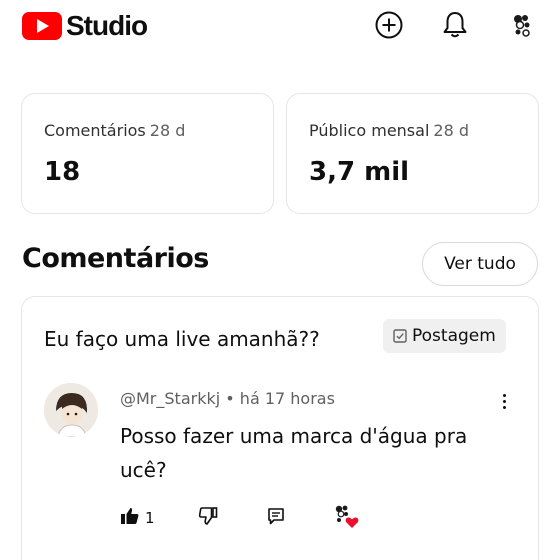  I want to click on section-title: Comentários, so click(115, 258).